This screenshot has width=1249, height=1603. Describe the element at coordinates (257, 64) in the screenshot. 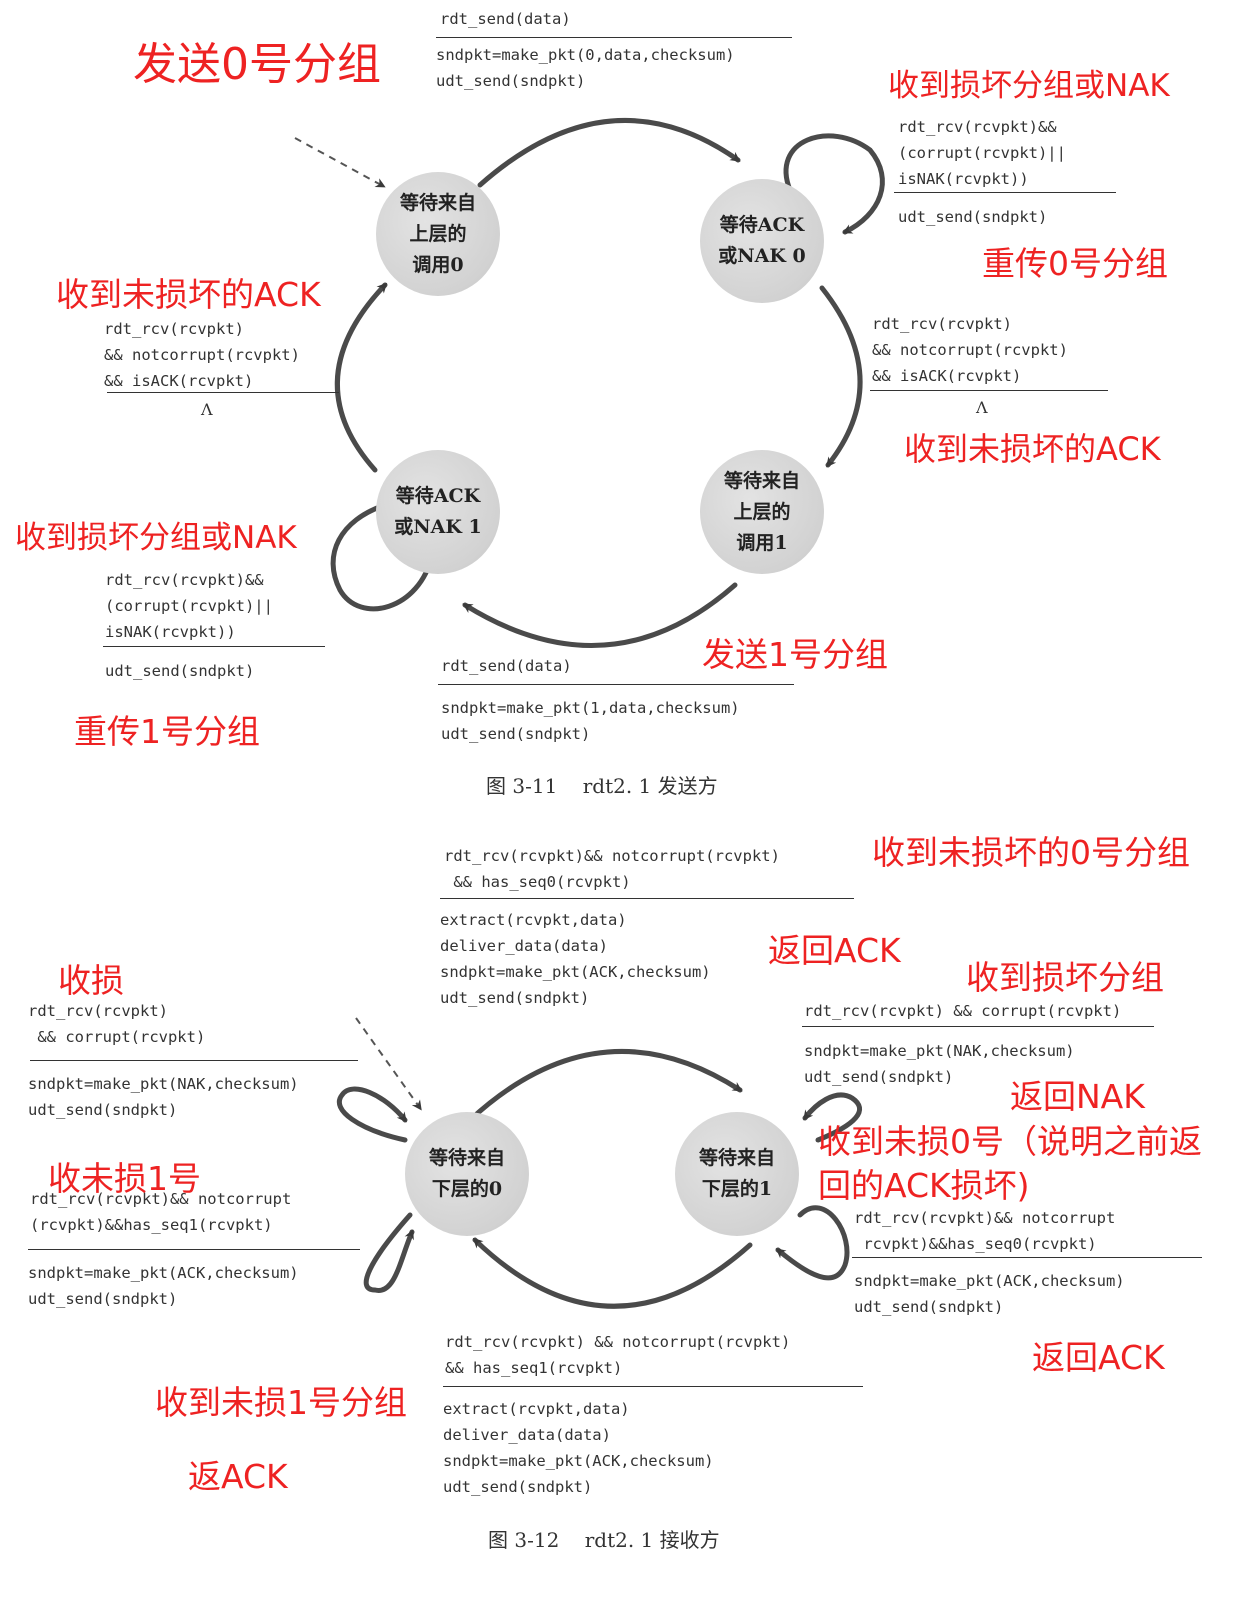

I see `note-send0: 发送0号分组` at that location.